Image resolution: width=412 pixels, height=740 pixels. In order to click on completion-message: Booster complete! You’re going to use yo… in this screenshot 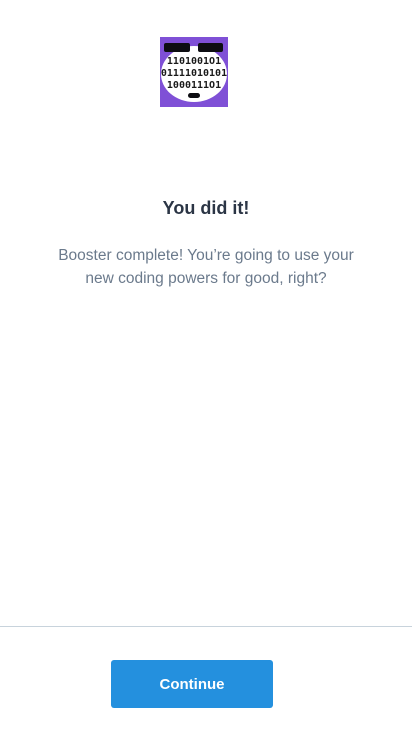, I will do `click(206, 267)`.